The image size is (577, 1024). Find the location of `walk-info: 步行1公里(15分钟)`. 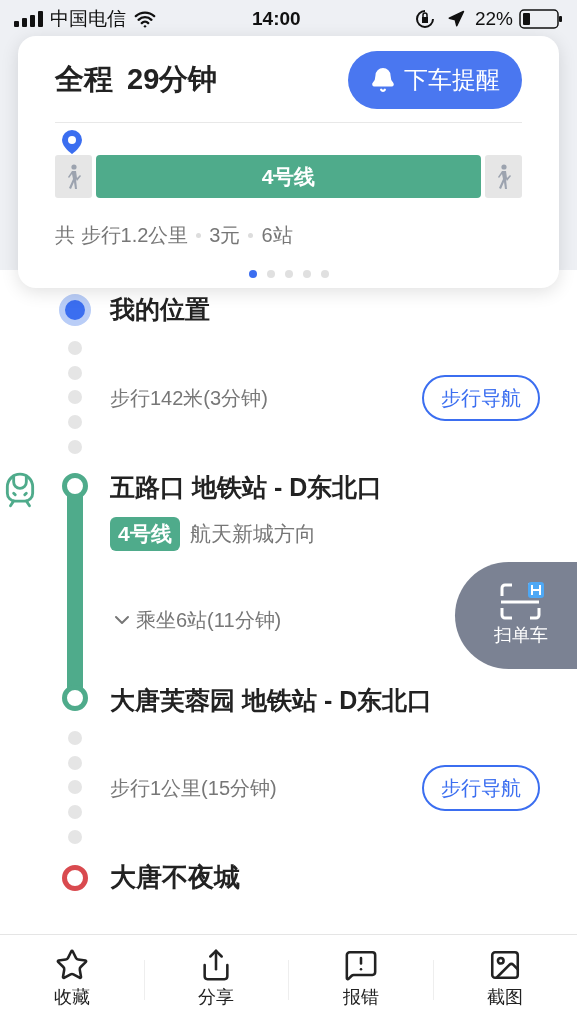

walk-info: 步行1公里(15分钟) is located at coordinates (194, 788).